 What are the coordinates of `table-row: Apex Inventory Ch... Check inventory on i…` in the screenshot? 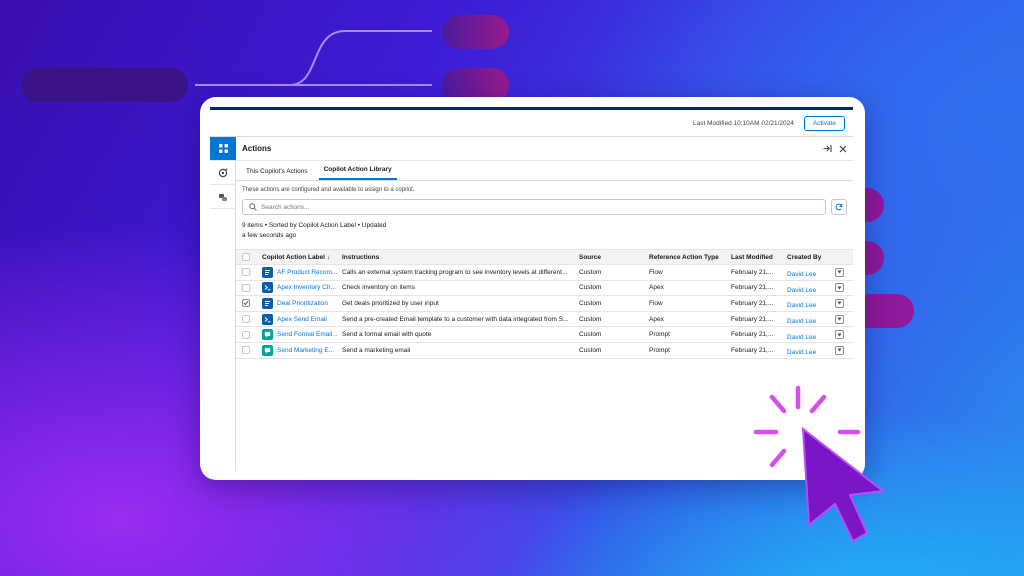 It's located at (544, 289).